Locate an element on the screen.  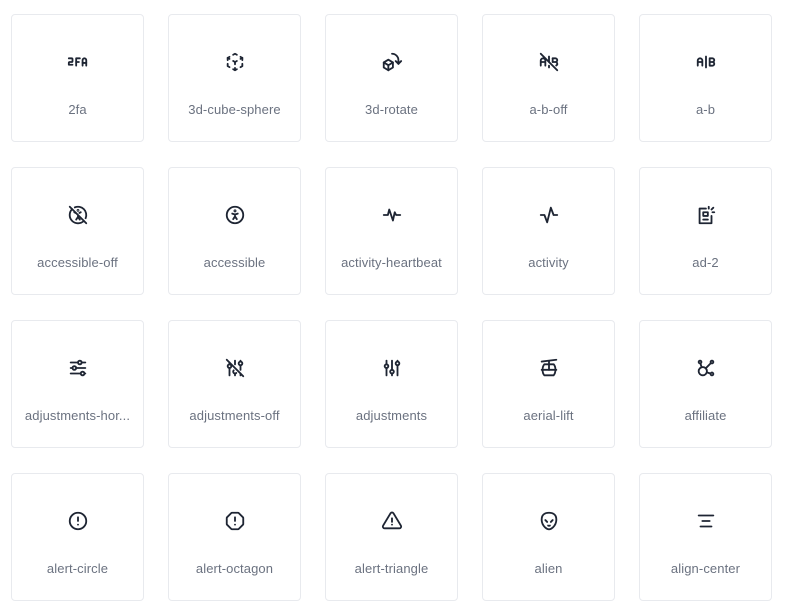
icon-label: alert-triangle is located at coordinates (391, 568).